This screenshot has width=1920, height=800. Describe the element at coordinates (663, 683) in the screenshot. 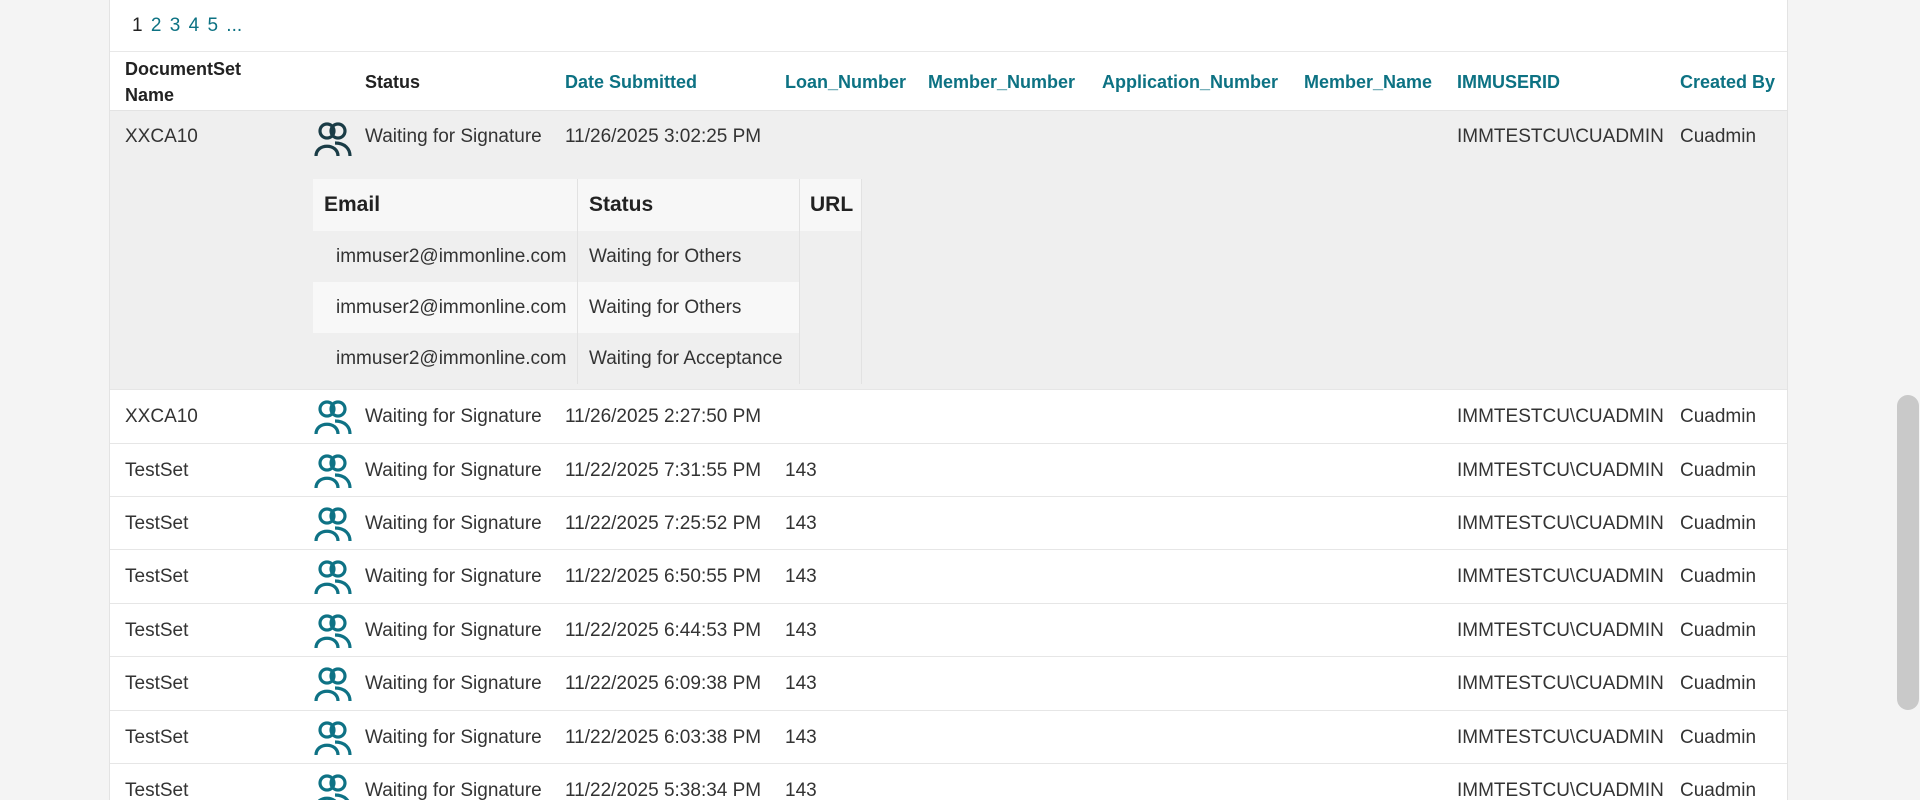

I see `row-date-submitted: 11/22/2025 6:09:38 PM` at that location.